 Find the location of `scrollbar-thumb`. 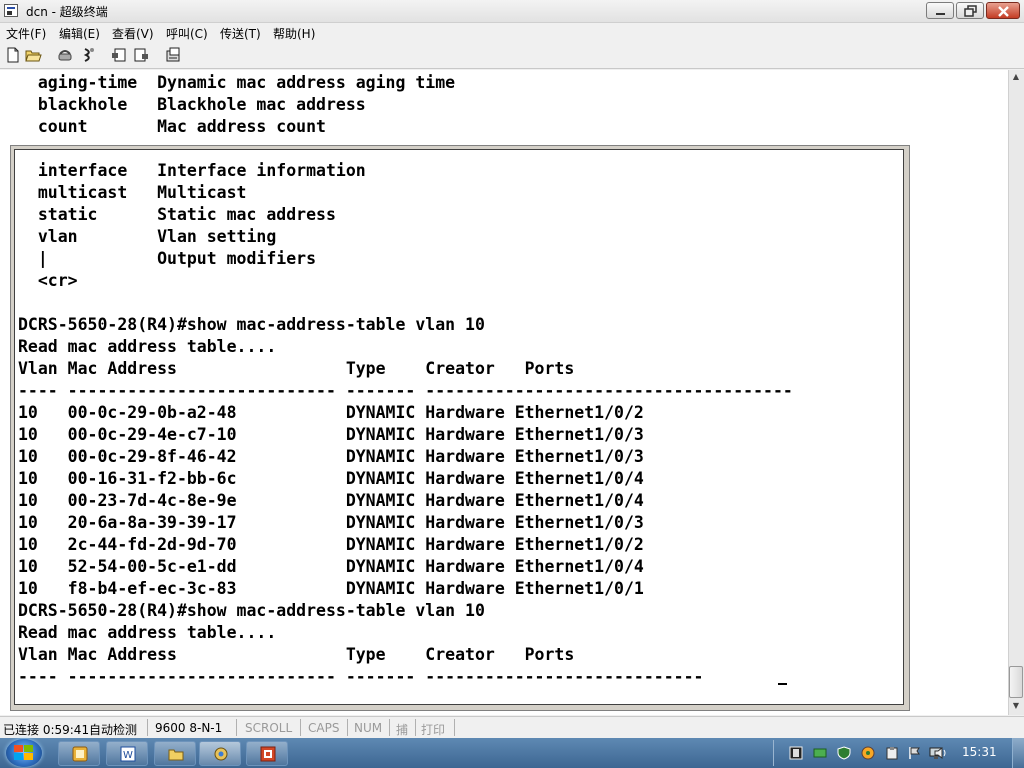

scrollbar-thumb is located at coordinates (1016, 682).